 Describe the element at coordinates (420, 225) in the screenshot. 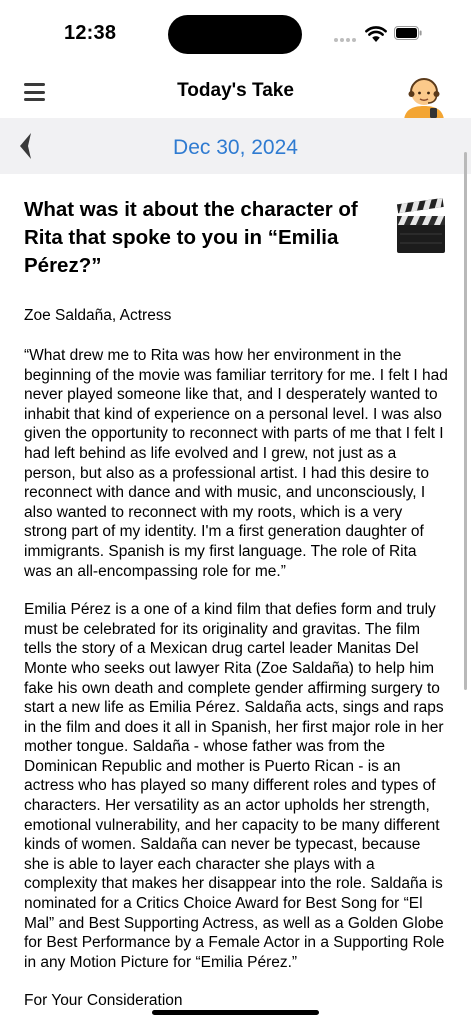

I see `clapper-board-icon` at that location.